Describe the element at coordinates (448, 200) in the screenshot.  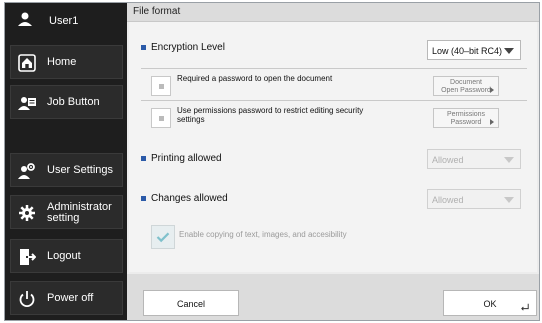
I see `changes-allowed-value: Allowed` at that location.